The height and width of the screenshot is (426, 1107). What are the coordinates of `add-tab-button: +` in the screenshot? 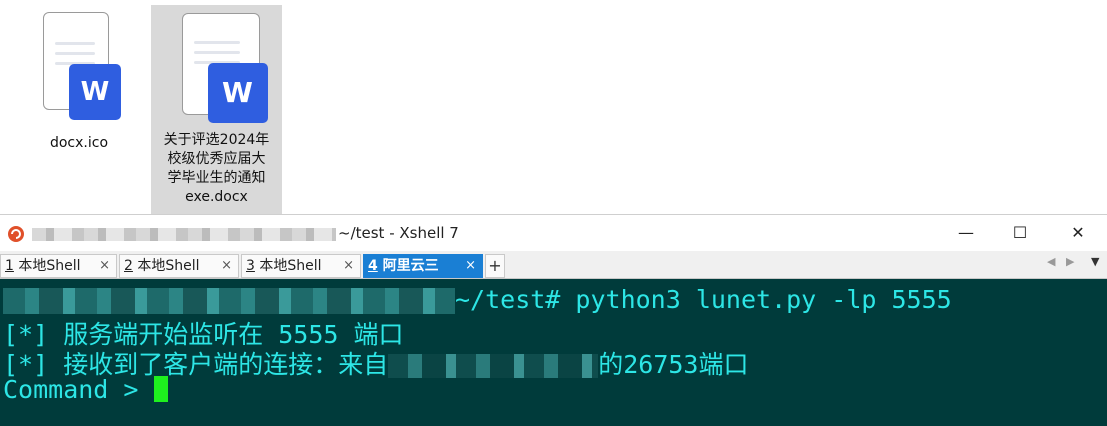 It's located at (495, 266).